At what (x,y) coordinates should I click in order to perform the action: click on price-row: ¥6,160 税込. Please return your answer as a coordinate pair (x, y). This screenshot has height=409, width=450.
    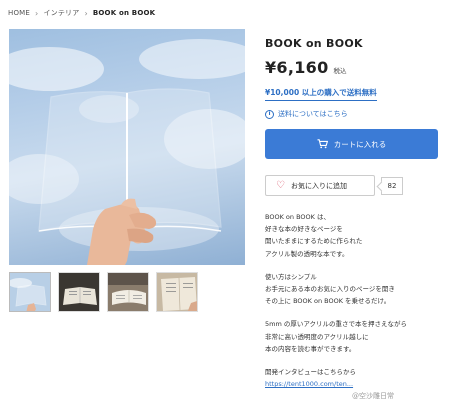
    Looking at the image, I should click on (306, 67).